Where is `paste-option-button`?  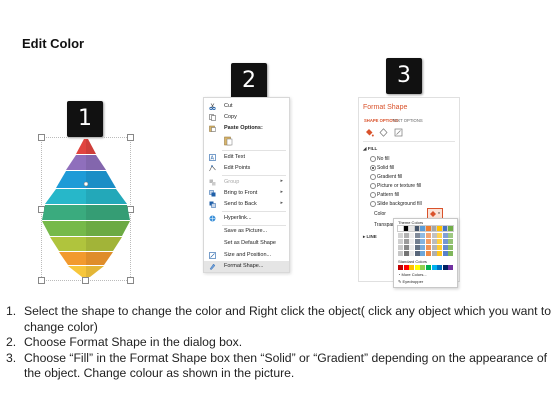 paste-option-button is located at coordinates (228, 141).